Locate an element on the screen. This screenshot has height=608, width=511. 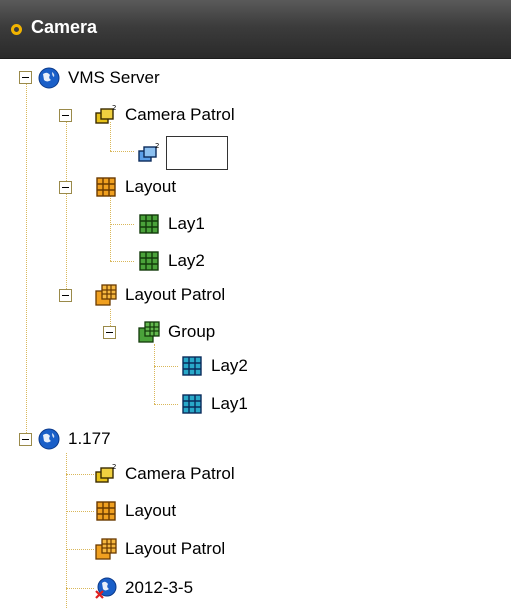
tree-node-lay2: Lay2 is located at coordinates (171, 261).